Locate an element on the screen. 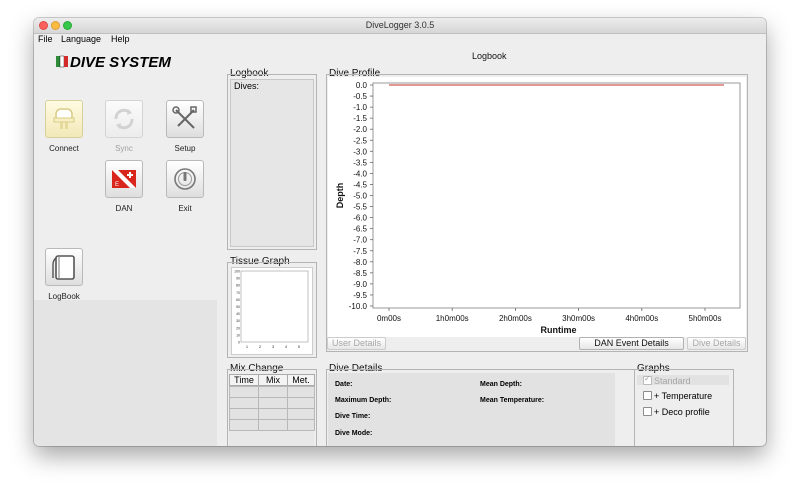 Image resolution: width=800 pixels, height=495 pixels. tissue-graph-plot: 10090807060504030201001 2 3 4 5 is located at coordinates (271, 309).